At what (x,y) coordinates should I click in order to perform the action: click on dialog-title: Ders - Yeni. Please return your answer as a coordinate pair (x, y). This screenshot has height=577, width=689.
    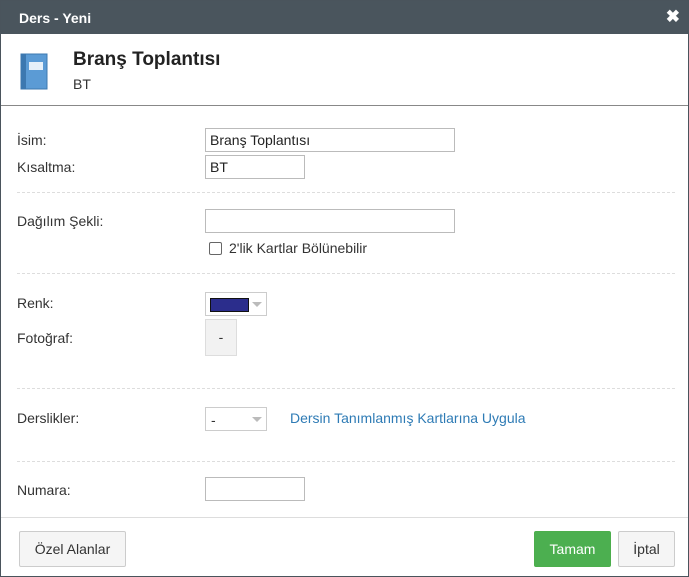
    Looking at the image, I should click on (55, 18).